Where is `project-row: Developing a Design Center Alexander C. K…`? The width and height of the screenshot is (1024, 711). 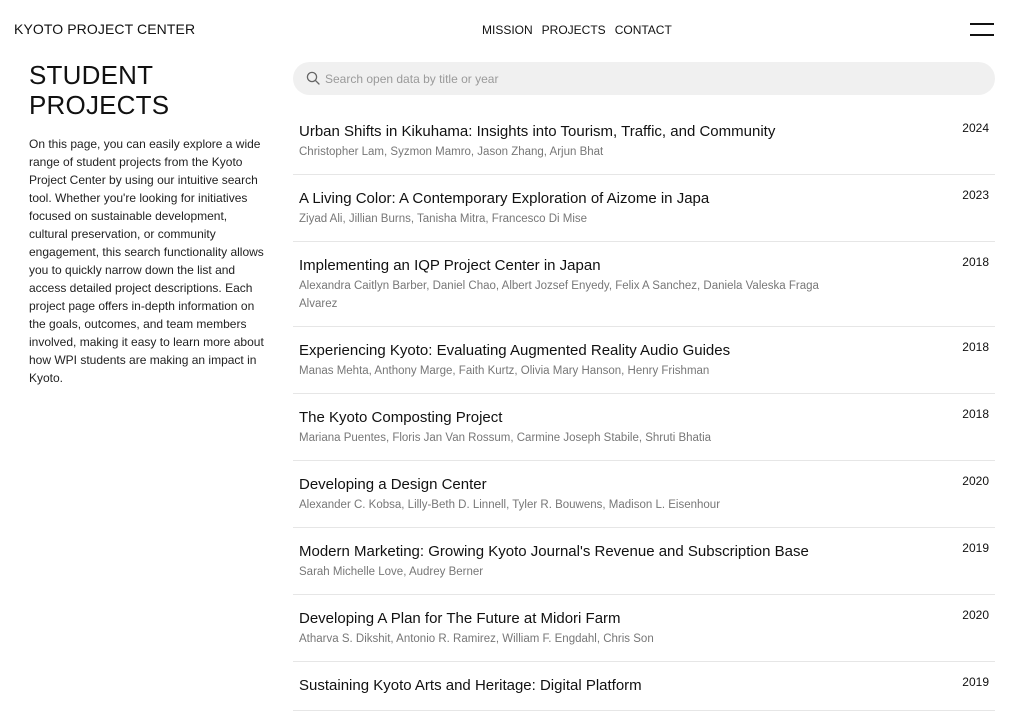 project-row: Developing a Design Center Alexander C. K… is located at coordinates (644, 494).